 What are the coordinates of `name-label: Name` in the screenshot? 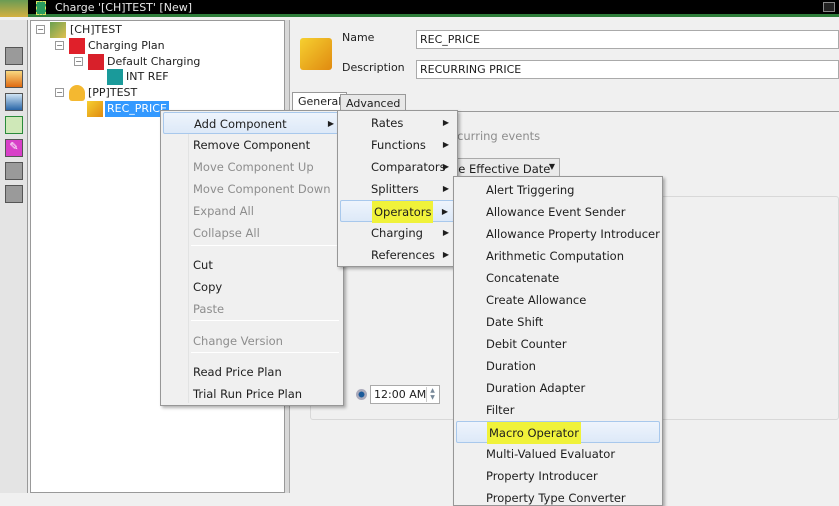 It's located at (358, 37).